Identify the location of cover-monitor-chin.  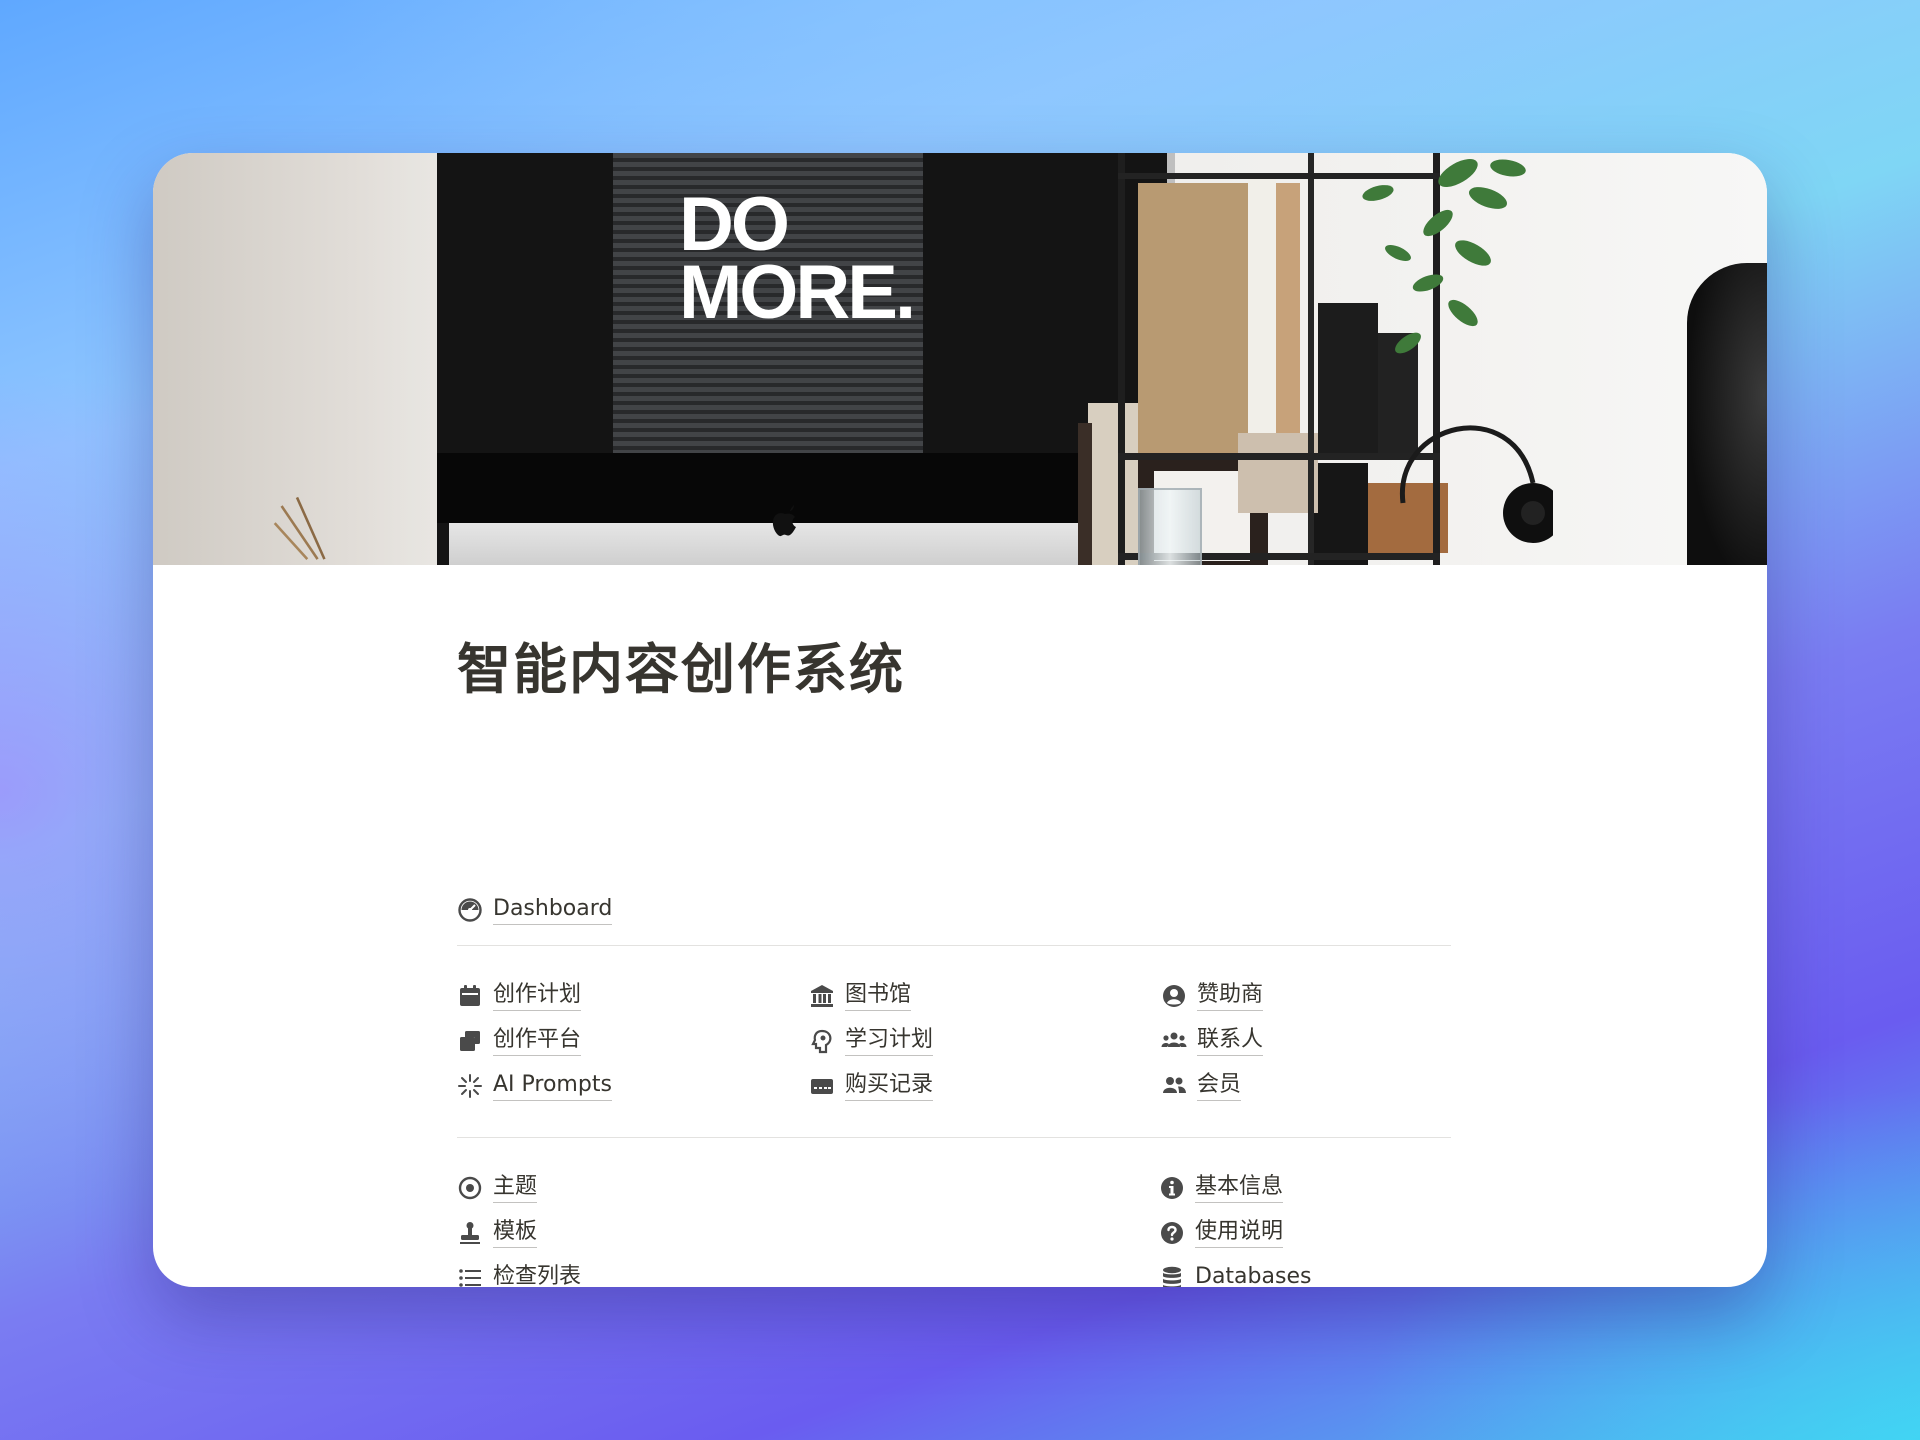
(808, 544).